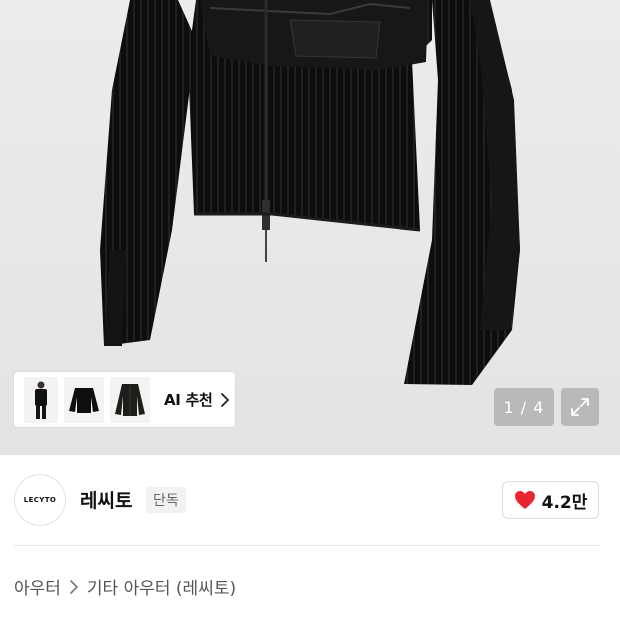  I want to click on expand-button, so click(580, 407).